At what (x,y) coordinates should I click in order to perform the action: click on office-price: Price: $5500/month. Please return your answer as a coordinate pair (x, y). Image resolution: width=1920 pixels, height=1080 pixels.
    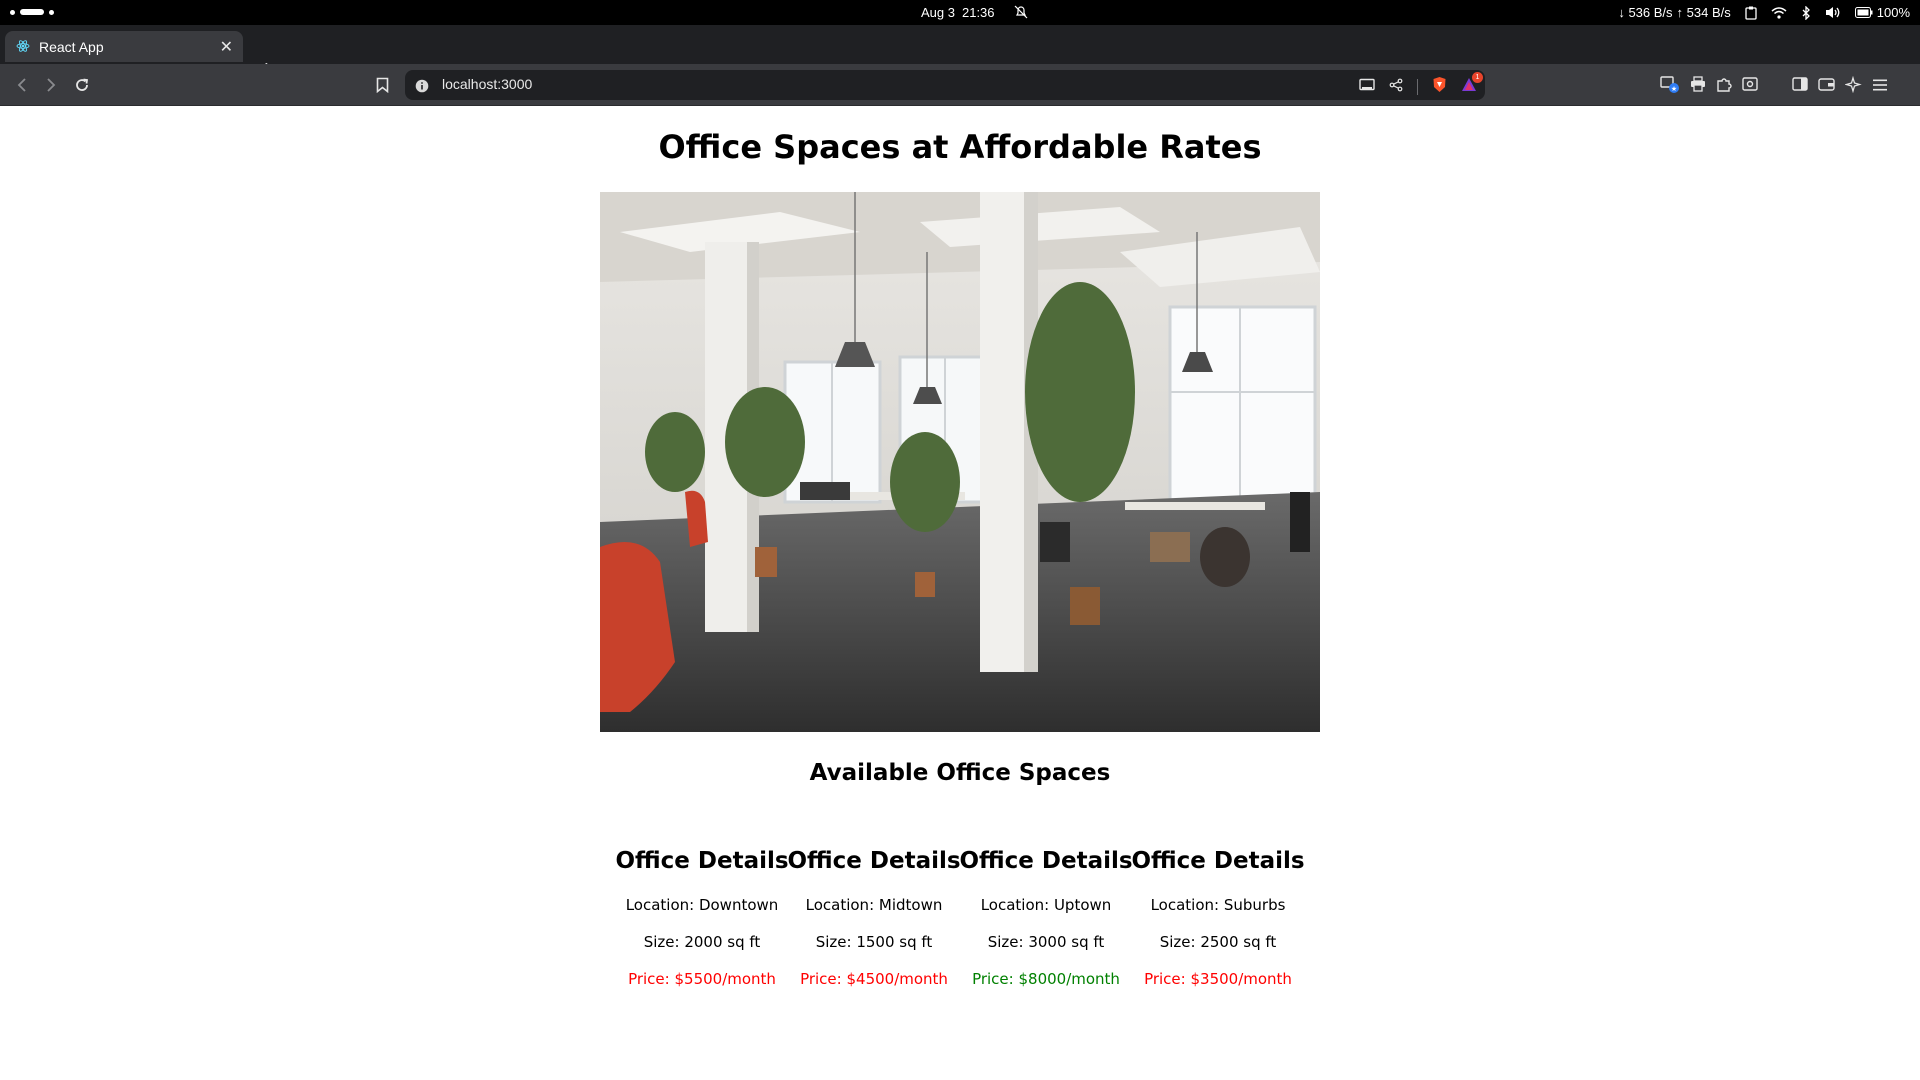
    Looking at the image, I should click on (702, 979).